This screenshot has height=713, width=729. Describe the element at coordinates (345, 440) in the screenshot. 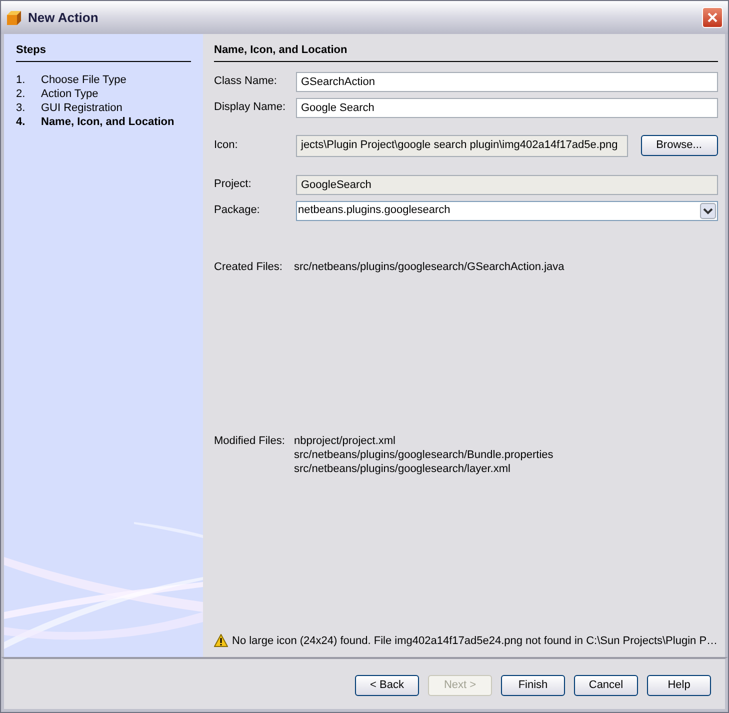

I see `file-path: nbproject/project.xml` at that location.